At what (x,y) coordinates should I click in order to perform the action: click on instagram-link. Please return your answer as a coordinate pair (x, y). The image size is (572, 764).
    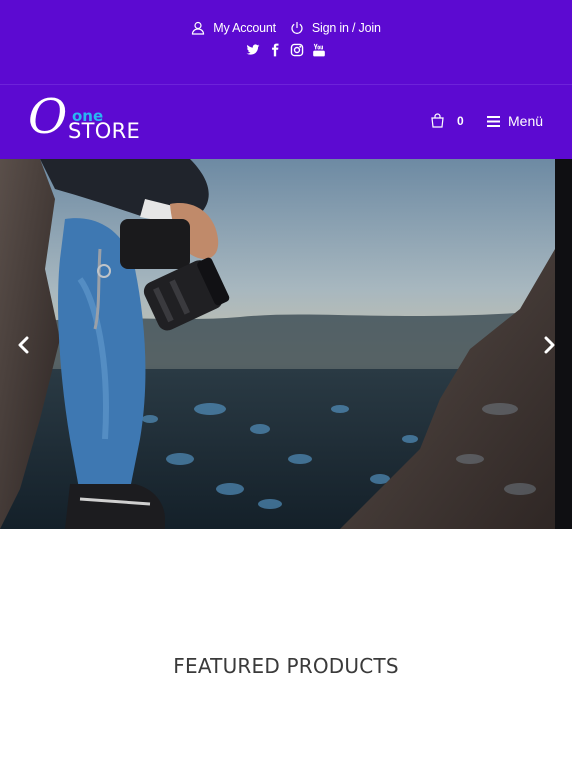
    Looking at the image, I should click on (297, 50).